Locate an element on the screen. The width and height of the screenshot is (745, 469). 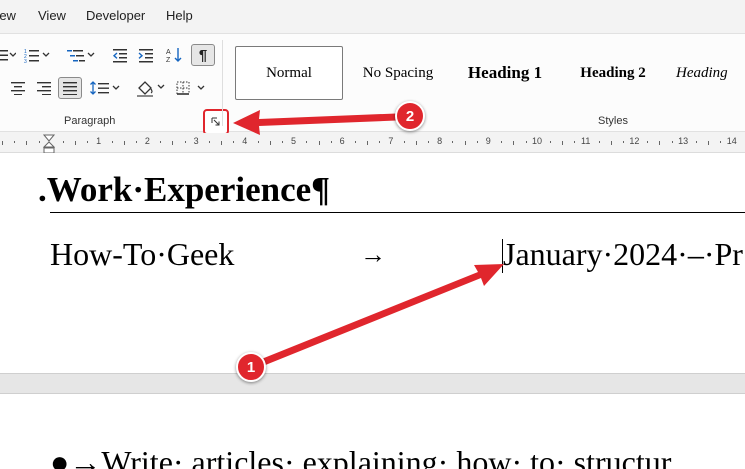
line-spacing-button is located at coordinates (105, 88).